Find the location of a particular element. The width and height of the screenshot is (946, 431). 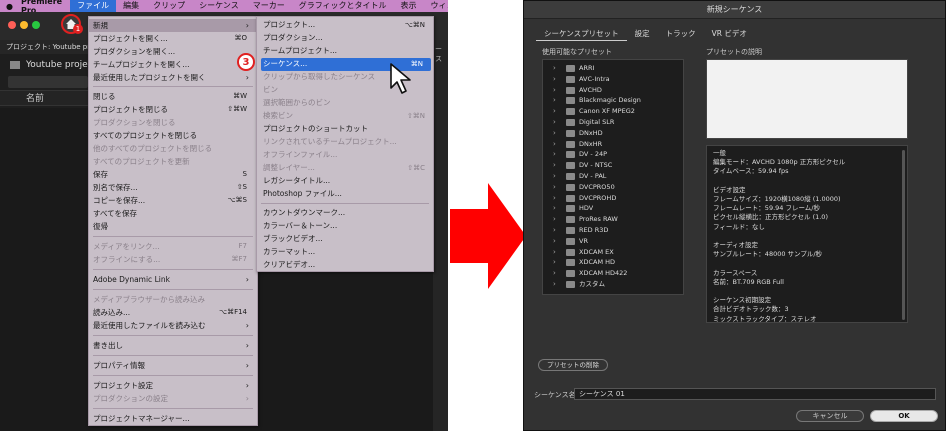

apple-icon: ● is located at coordinates (9, 6).